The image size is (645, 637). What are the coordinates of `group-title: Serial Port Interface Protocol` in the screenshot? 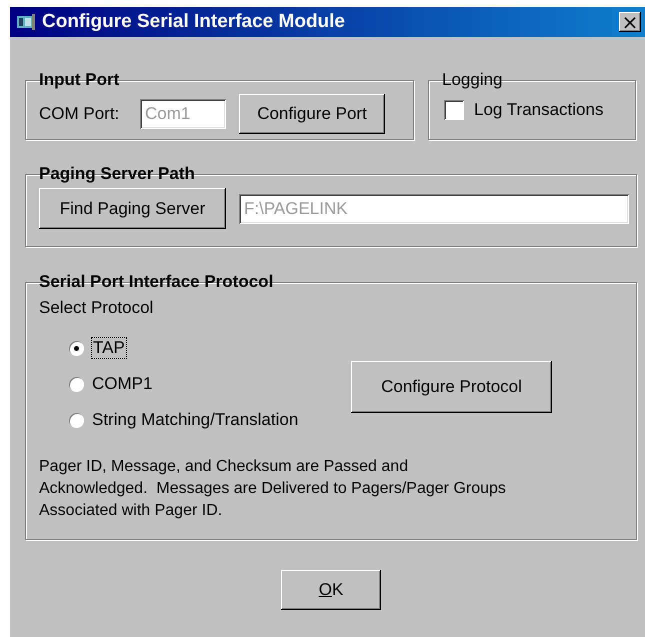 It's located at (156, 282).